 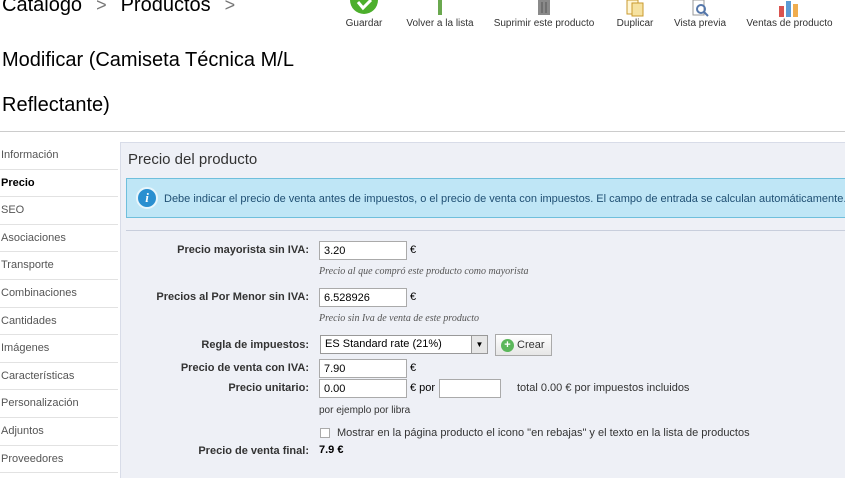 What do you see at coordinates (363, 297) in the screenshot?
I see `retail-price-input` at bounding box center [363, 297].